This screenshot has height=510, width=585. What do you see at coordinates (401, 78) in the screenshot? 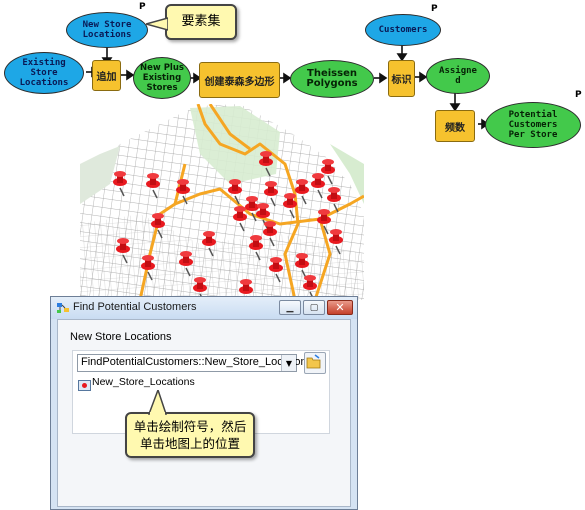
I see `identity-tool: 标识` at bounding box center [401, 78].